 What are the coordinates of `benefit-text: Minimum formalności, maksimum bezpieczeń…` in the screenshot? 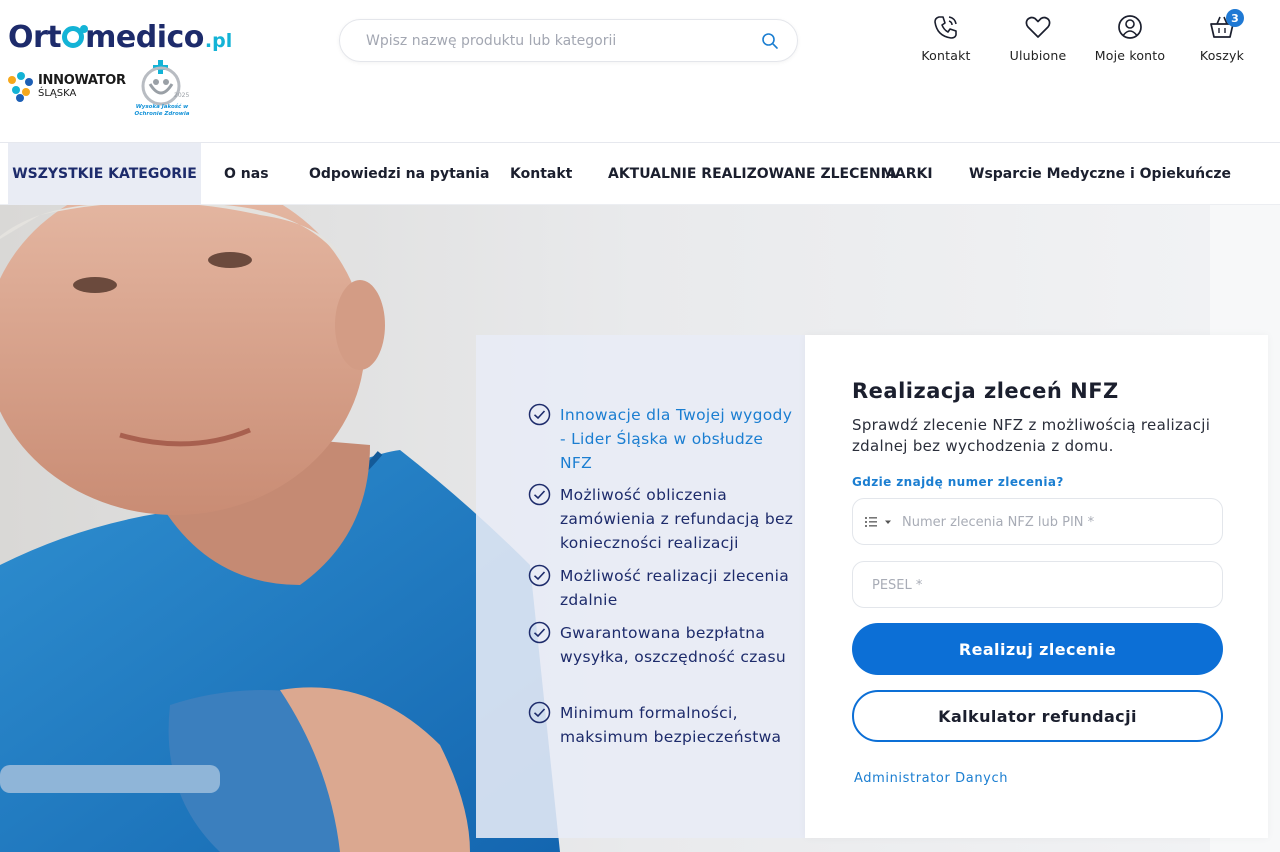 It's located at (671, 725).